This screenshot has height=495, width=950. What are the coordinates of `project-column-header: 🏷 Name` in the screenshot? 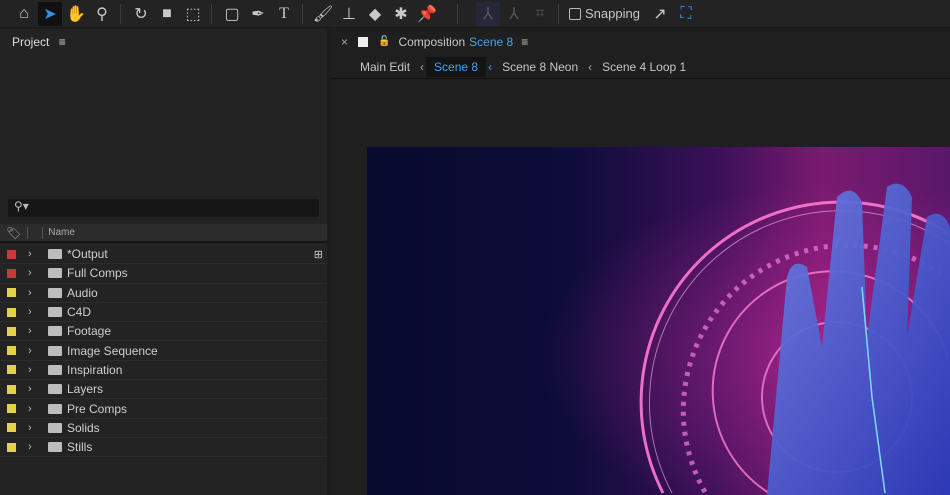 It's located at (163, 233).